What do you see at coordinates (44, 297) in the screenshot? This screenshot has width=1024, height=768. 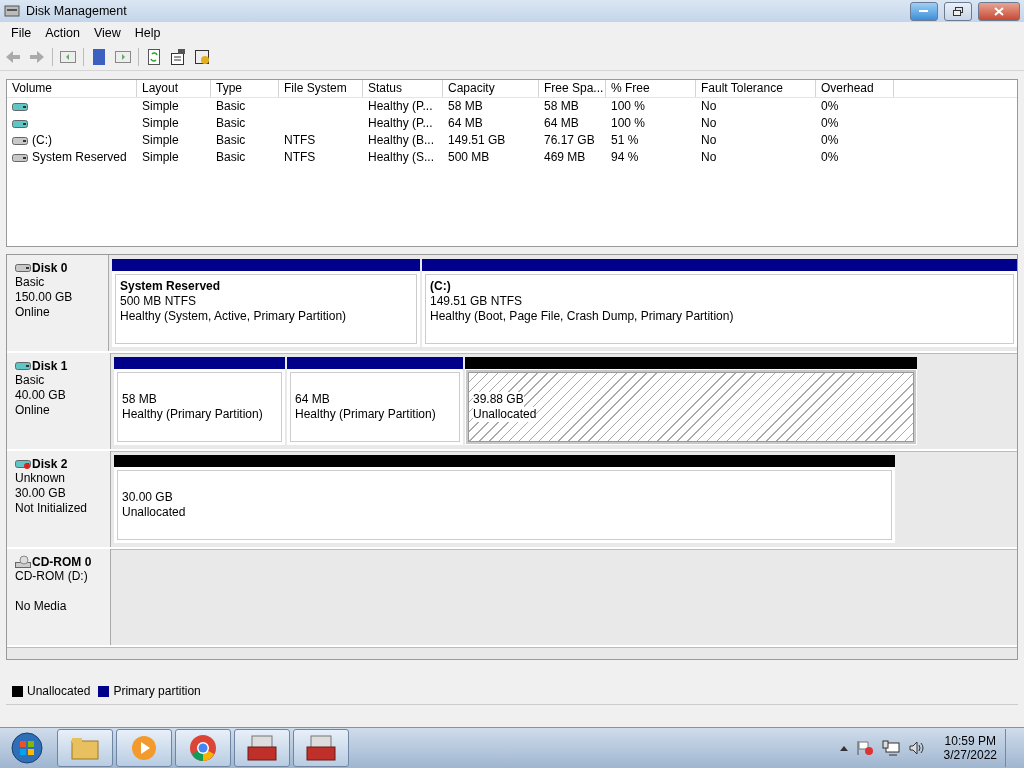 I see `disk-info: 150.00 GB` at bounding box center [44, 297].